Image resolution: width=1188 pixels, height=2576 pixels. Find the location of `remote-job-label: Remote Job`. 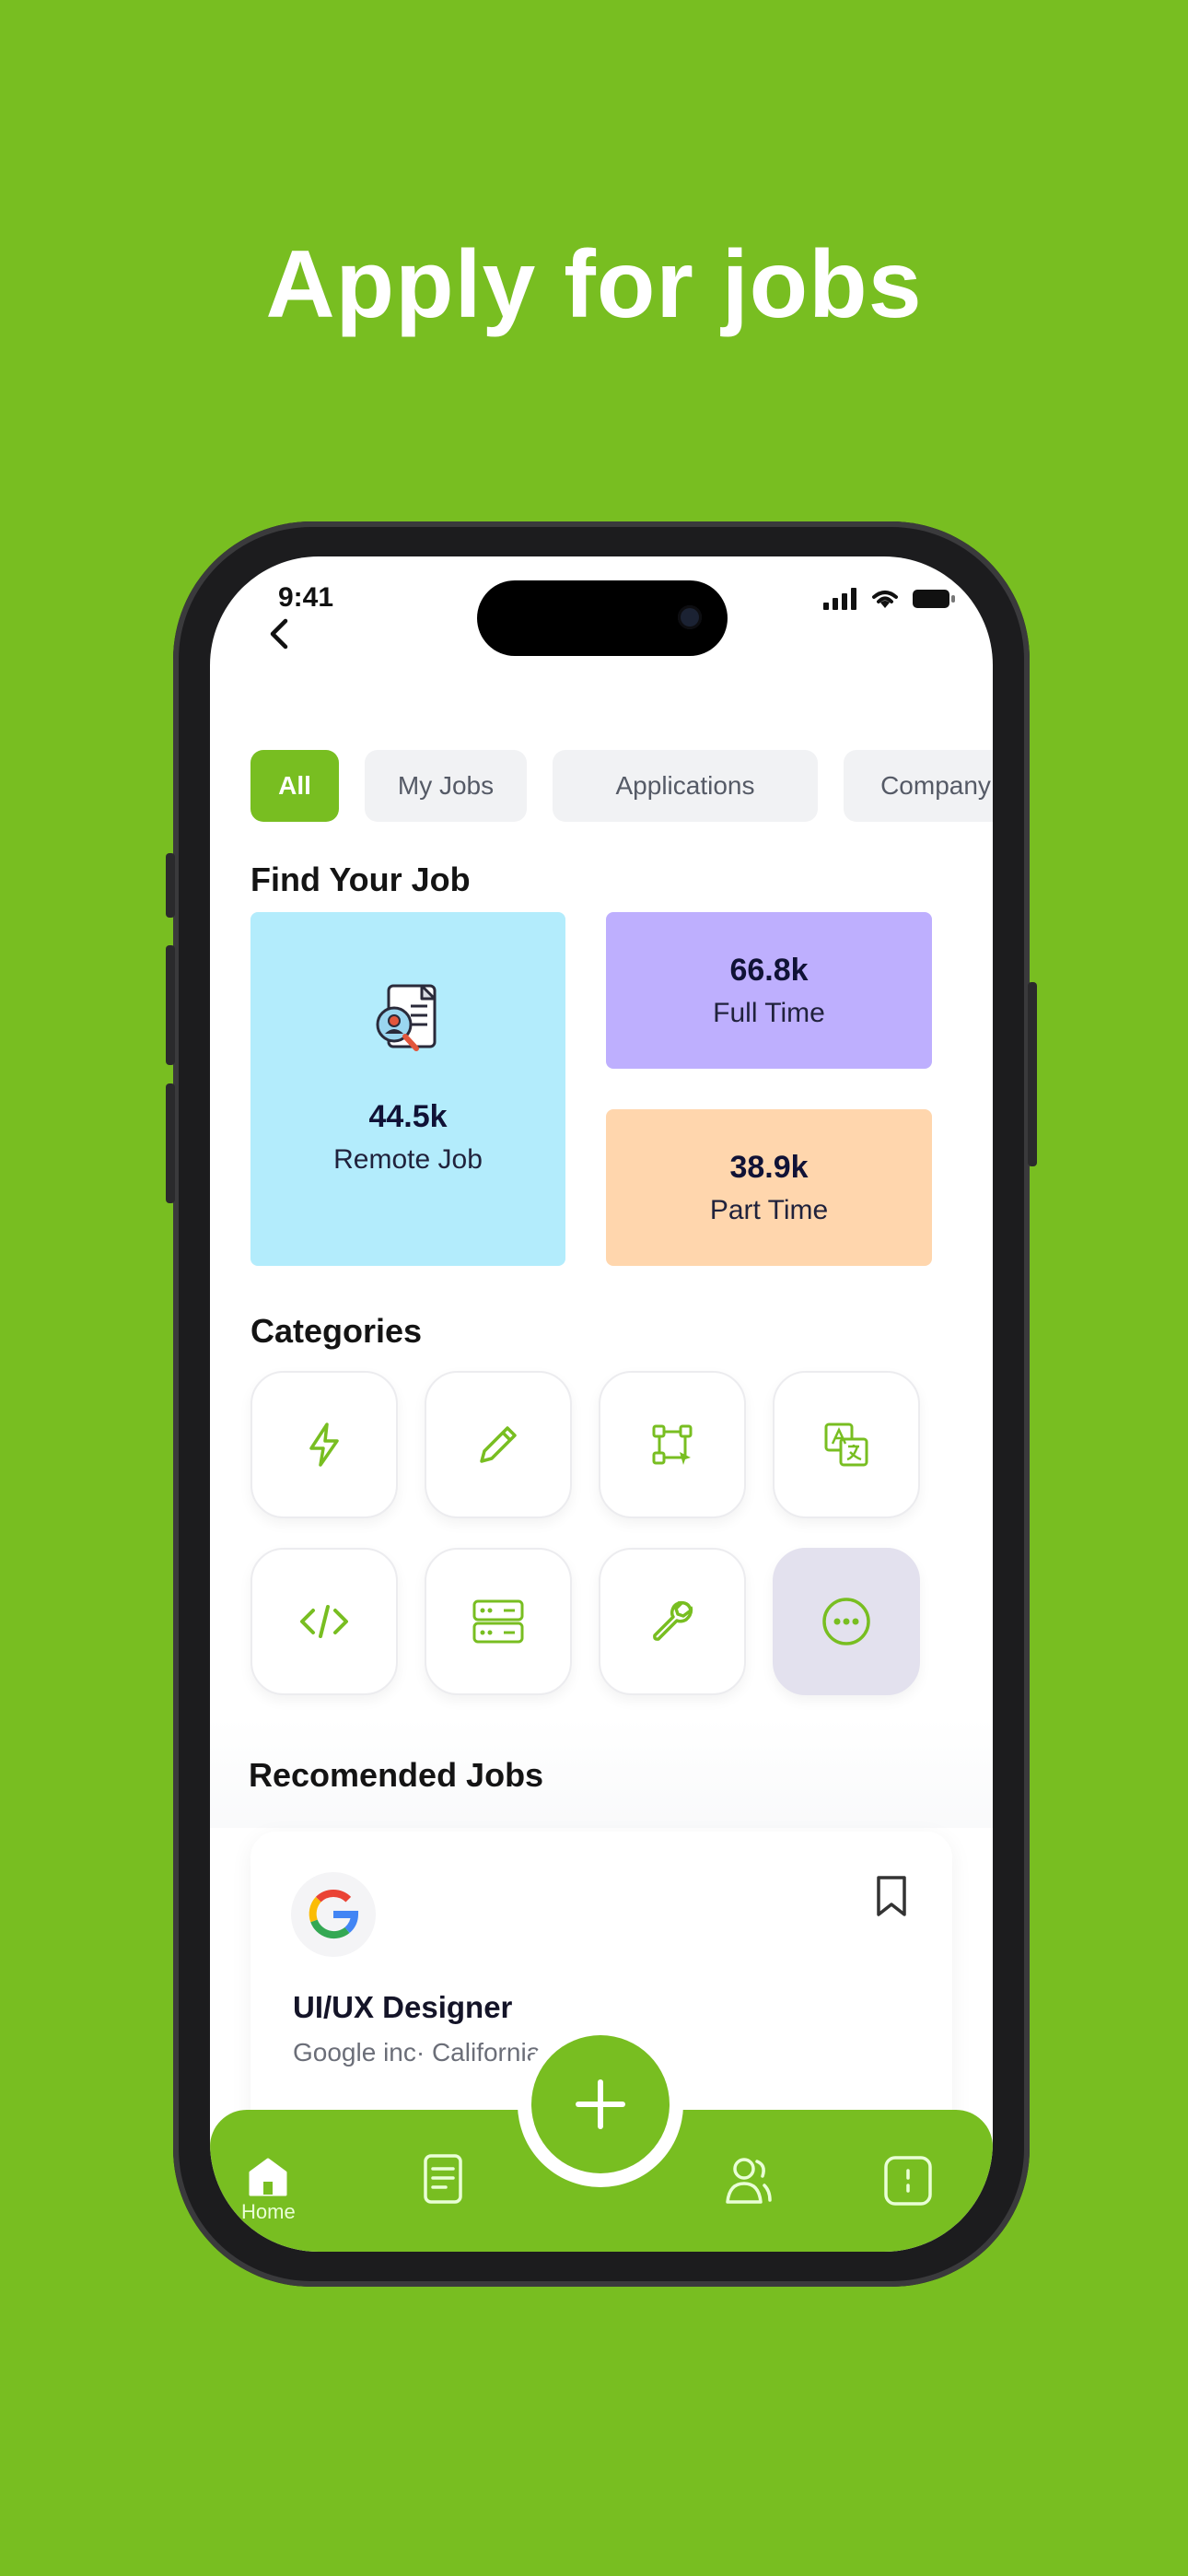

remote-job-label: Remote Job is located at coordinates (408, 1159).